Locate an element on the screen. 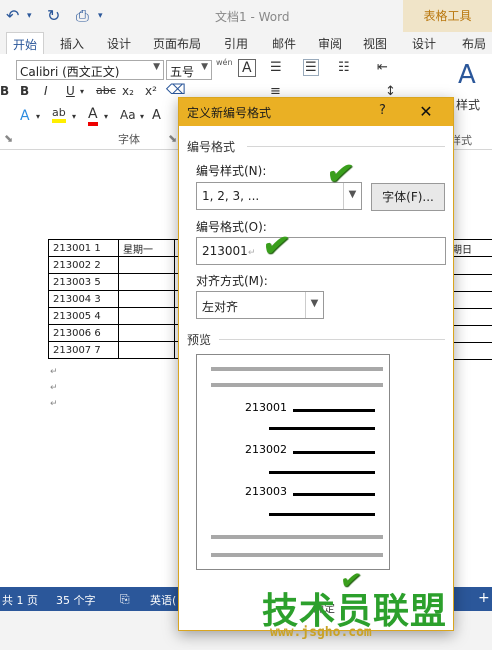 The width and height of the screenshot is (492, 650). chevron-down-icon: ▼ is located at coordinates (314, 305).